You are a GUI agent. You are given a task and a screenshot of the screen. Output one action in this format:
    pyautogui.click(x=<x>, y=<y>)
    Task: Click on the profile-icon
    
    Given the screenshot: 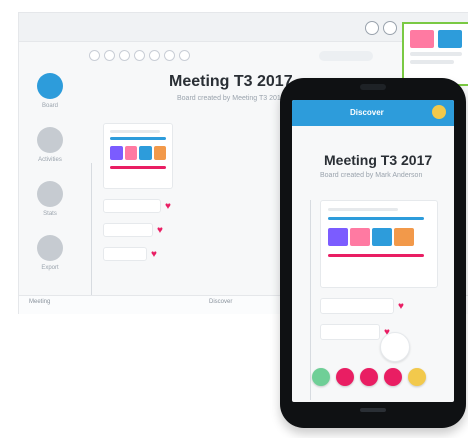 What is the action you would take?
    pyautogui.click(x=372, y=28)
    